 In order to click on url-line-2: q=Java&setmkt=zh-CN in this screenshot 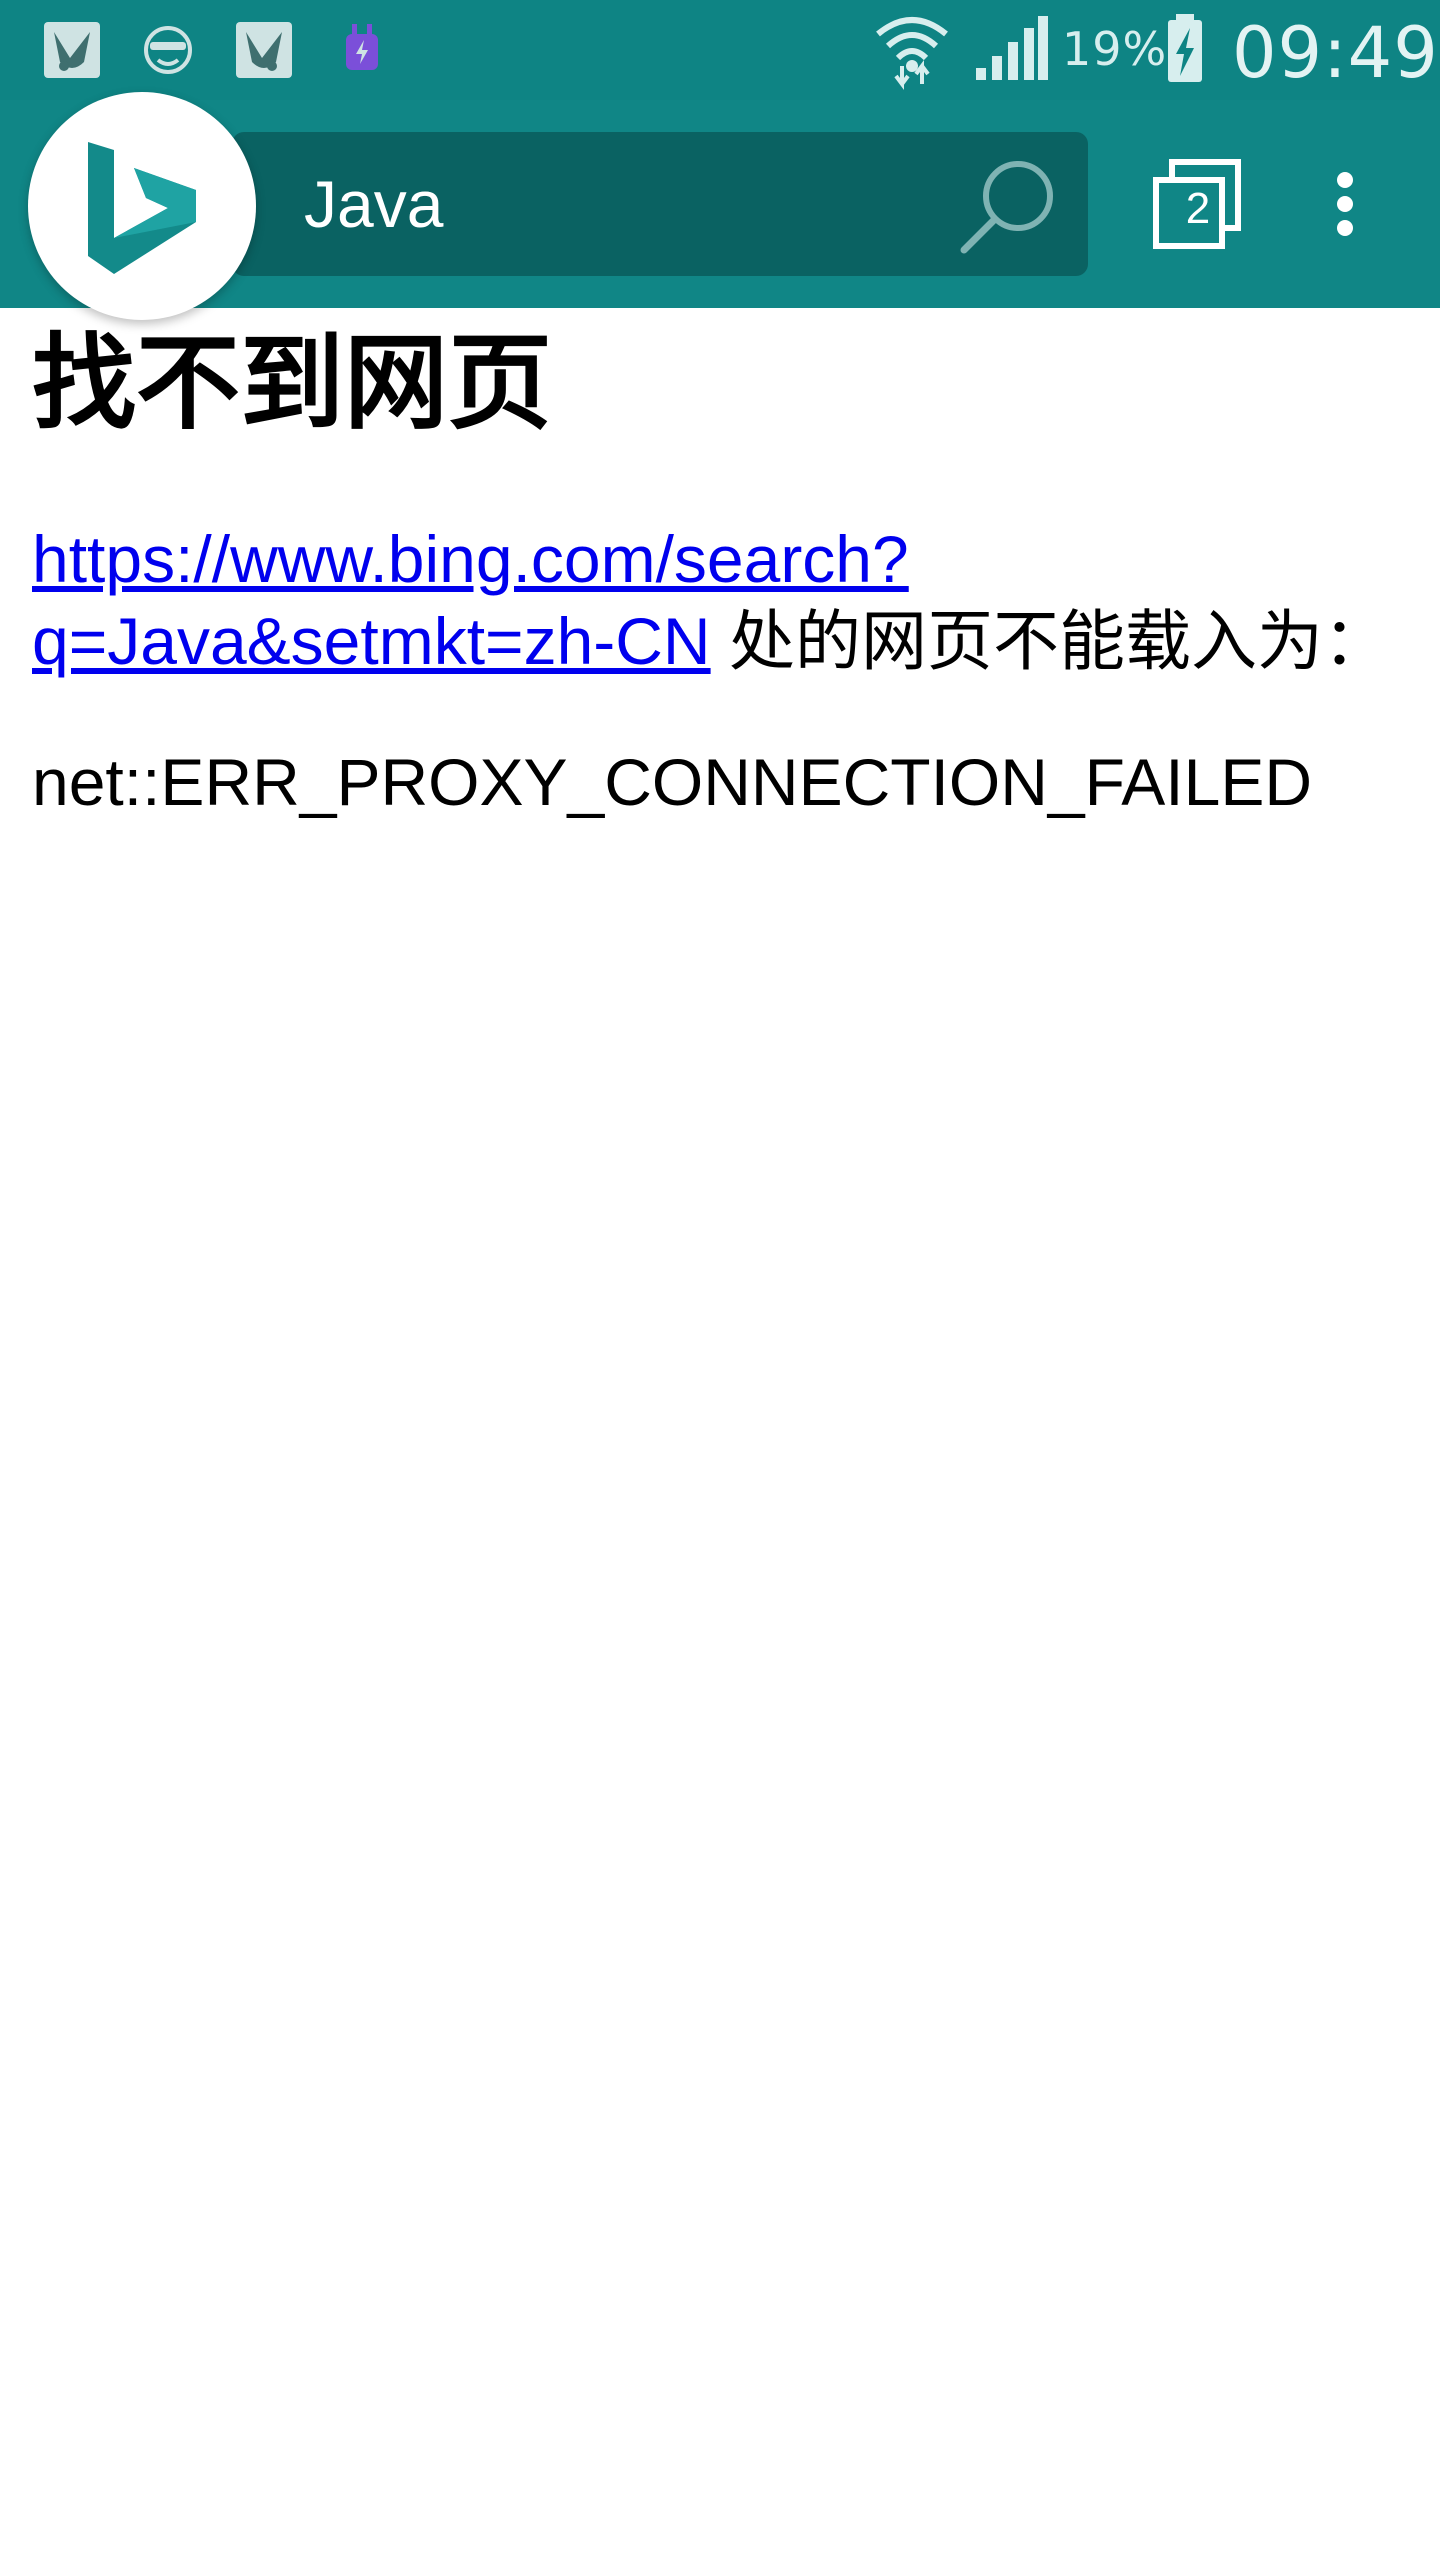, I will do `click(371, 641)`.